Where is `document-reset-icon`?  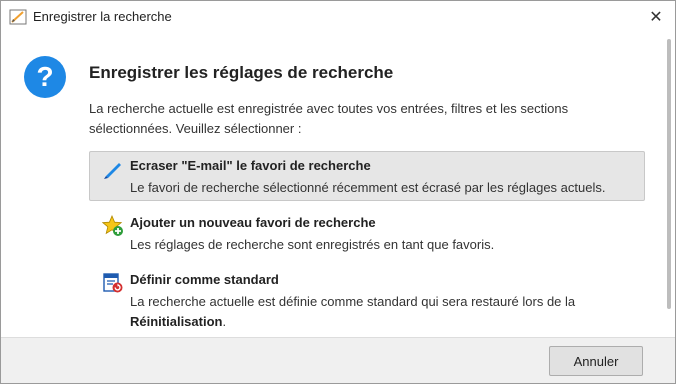 document-reset-icon is located at coordinates (113, 283).